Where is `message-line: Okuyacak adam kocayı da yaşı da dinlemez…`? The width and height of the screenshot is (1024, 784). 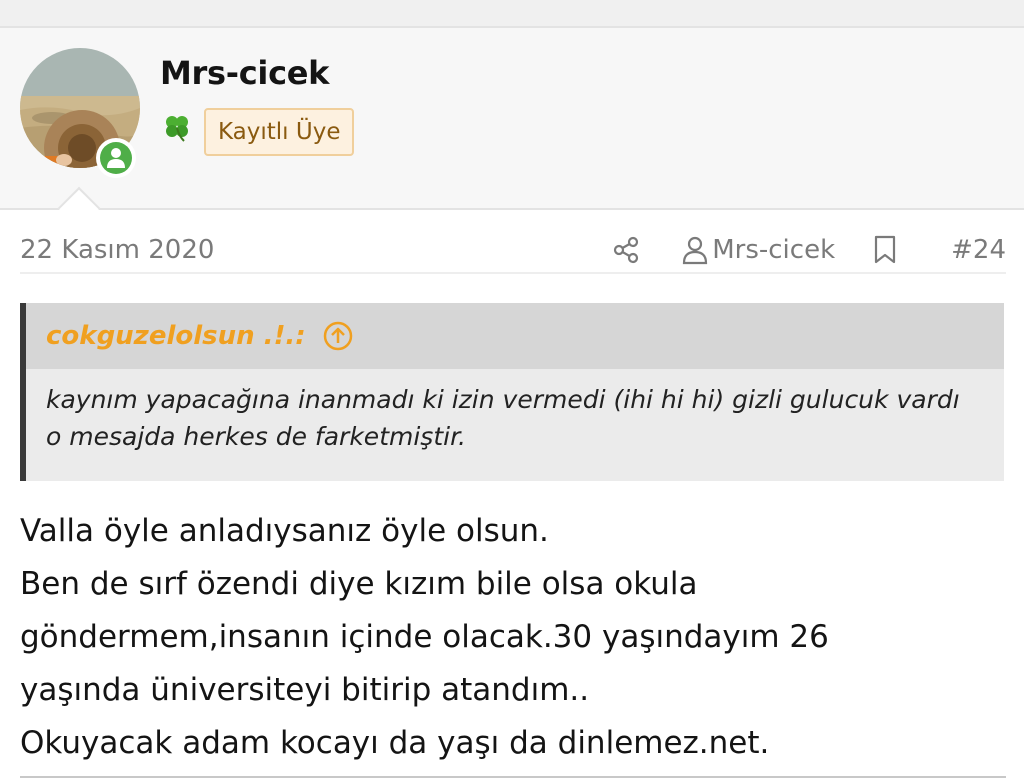
message-line: Okuyacak adam kocayı da yaşı da dinlemez… is located at coordinates (395, 743).